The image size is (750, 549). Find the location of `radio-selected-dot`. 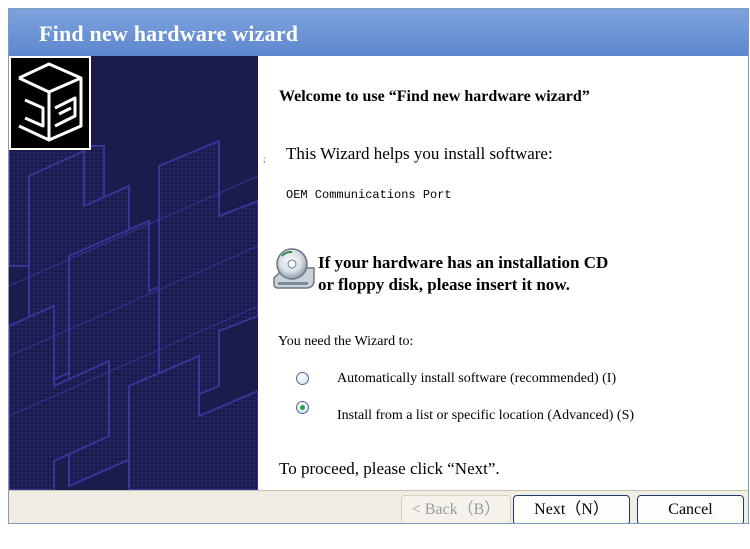

radio-selected-dot is located at coordinates (302, 407).